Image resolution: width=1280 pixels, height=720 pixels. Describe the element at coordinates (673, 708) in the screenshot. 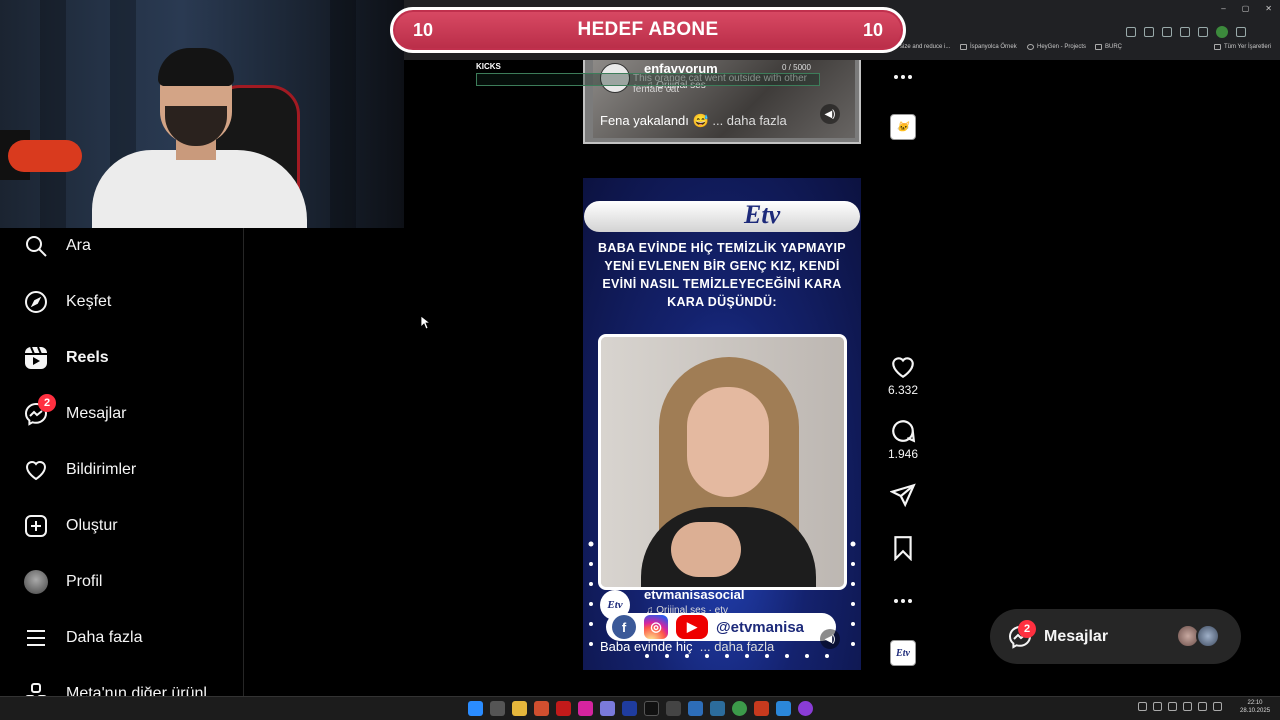

I see `capcut-icon` at that location.